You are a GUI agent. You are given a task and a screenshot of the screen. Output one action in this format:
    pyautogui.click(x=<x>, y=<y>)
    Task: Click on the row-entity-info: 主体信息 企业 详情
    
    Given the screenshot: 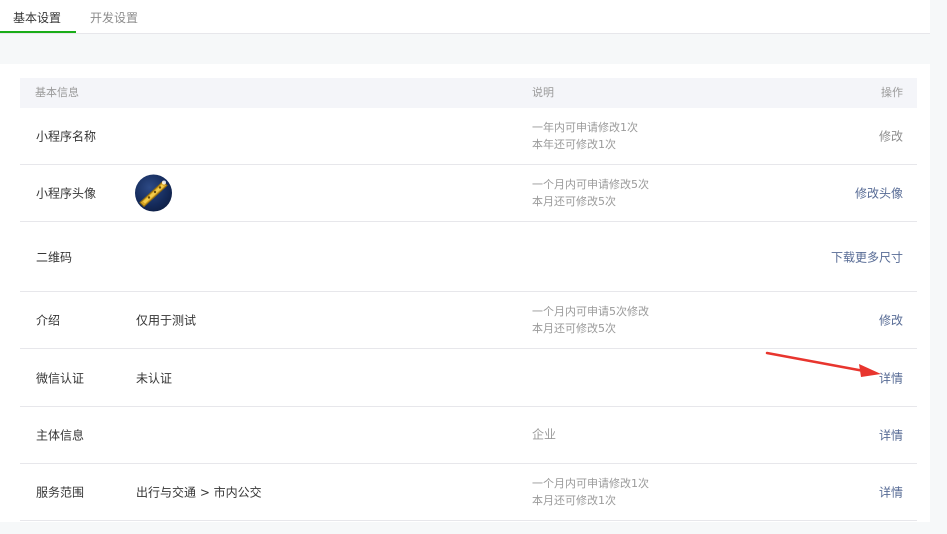 What is the action you would take?
    pyautogui.click(x=468, y=435)
    